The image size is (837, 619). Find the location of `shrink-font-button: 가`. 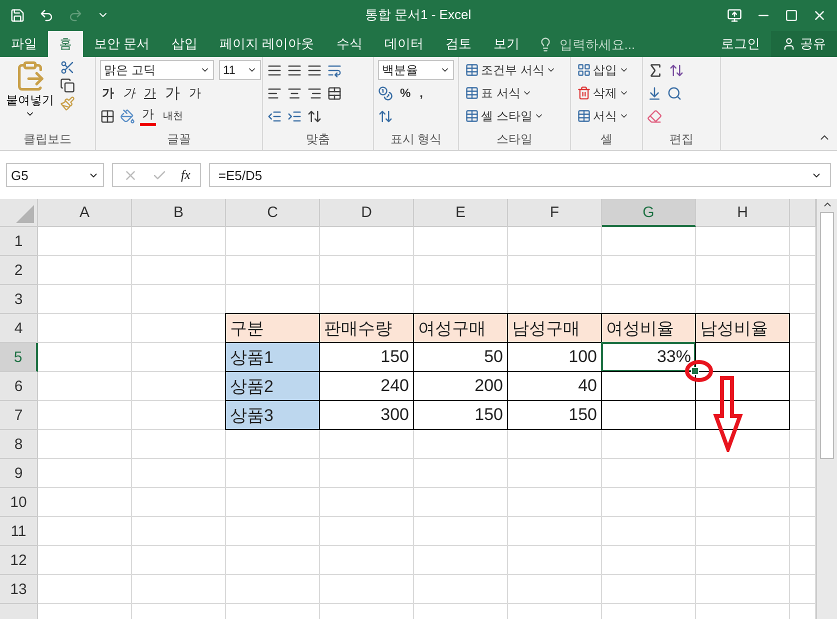

shrink-font-button: 가 is located at coordinates (195, 93).